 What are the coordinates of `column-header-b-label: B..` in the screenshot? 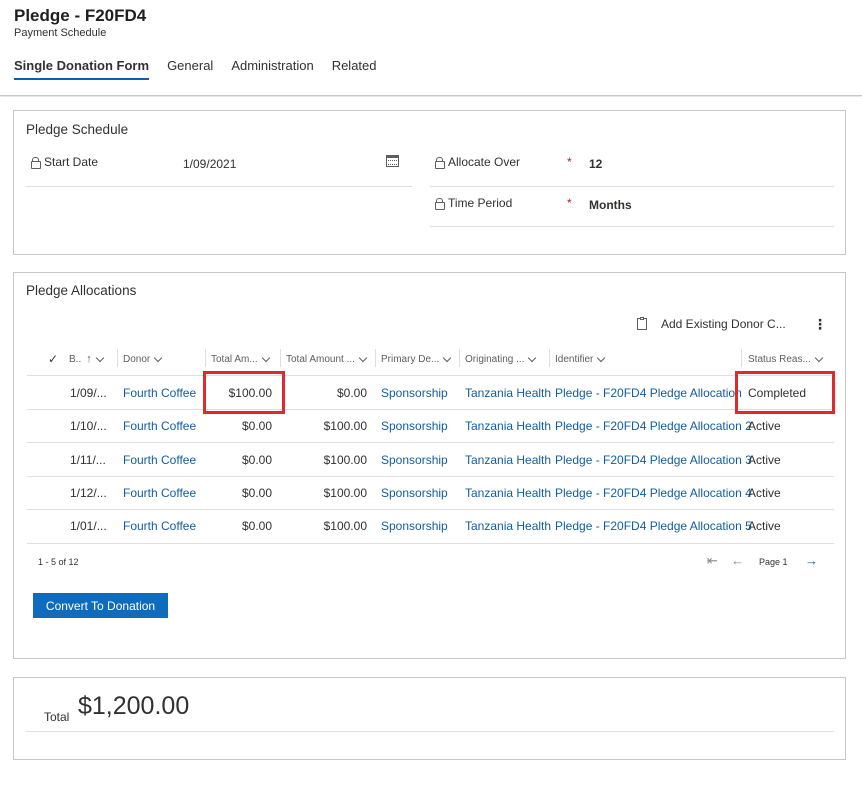 It's located at (75, 359).